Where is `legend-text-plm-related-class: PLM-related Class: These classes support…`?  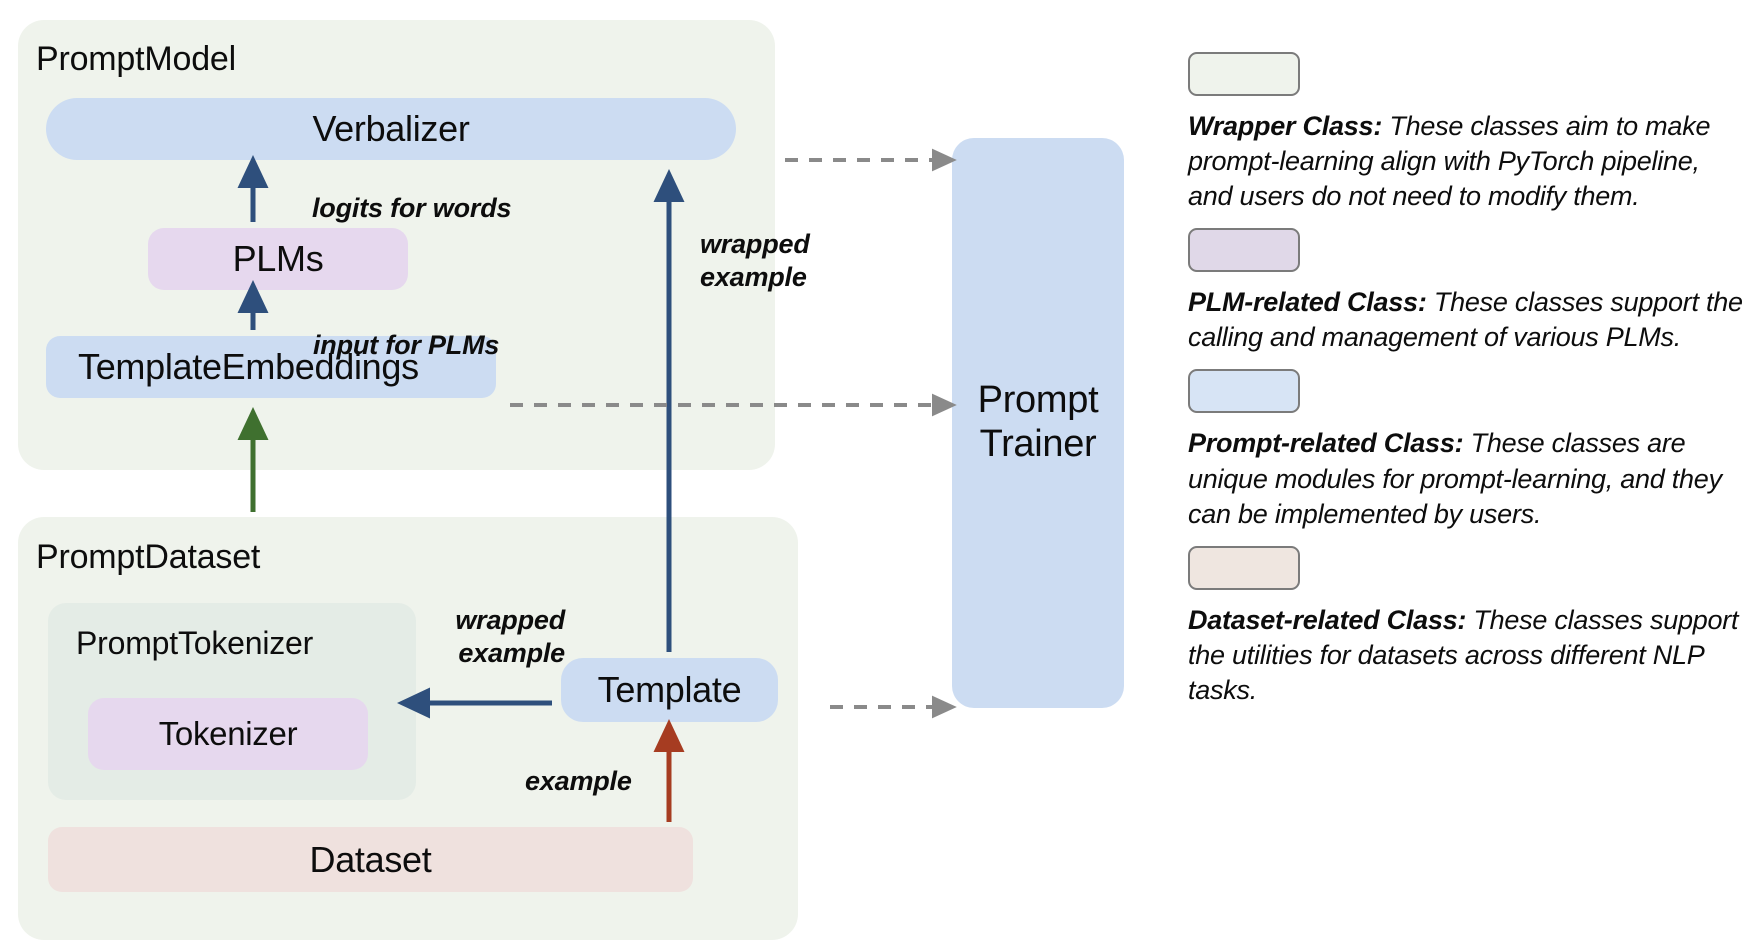 legend-text-plm-related-class: PLM-related Class: These classes support… is located at coordinates (1468, 320).